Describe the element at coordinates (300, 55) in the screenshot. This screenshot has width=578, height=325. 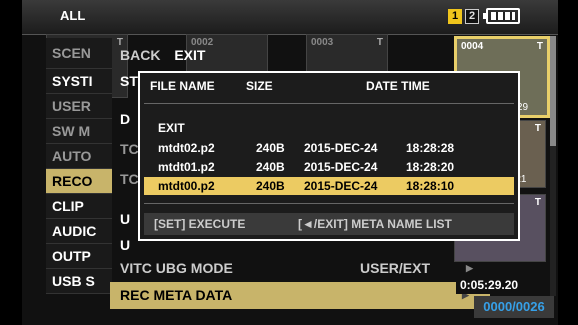
I see `submenu-back-row: BACK EXIT` at that location.